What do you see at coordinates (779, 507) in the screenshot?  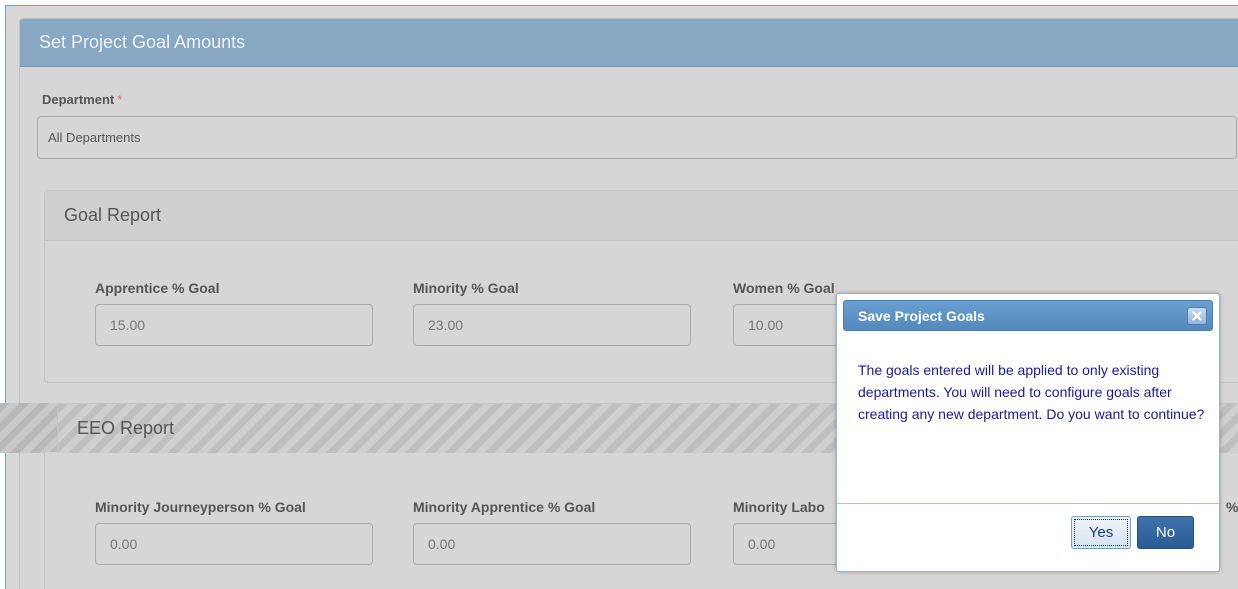 I see `minority-laborer-goal-label: Minority Labo` at bounding box center [779, 507].